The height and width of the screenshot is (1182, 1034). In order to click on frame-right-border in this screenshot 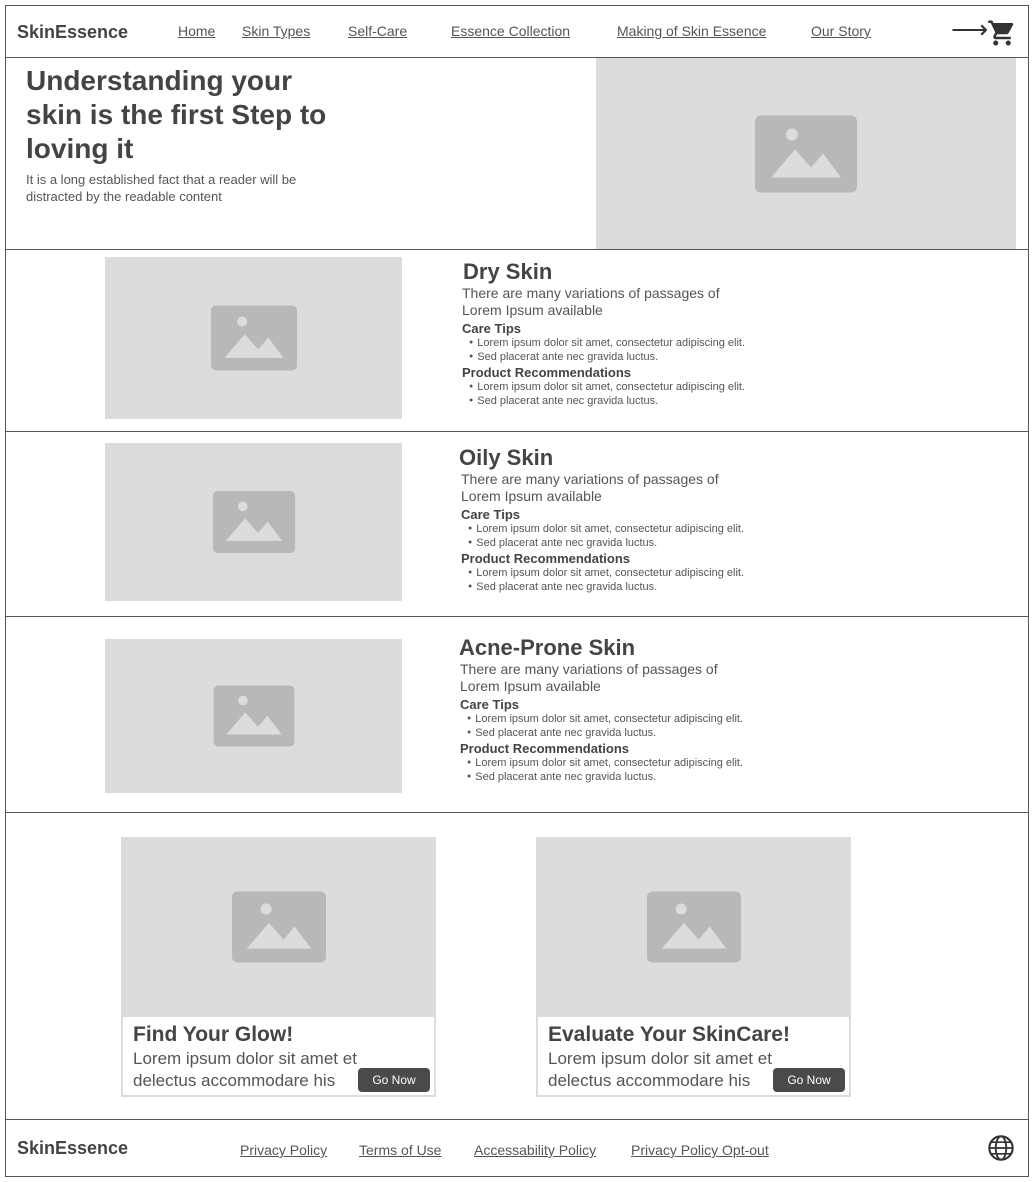, I will do `click(1028, 588)`.